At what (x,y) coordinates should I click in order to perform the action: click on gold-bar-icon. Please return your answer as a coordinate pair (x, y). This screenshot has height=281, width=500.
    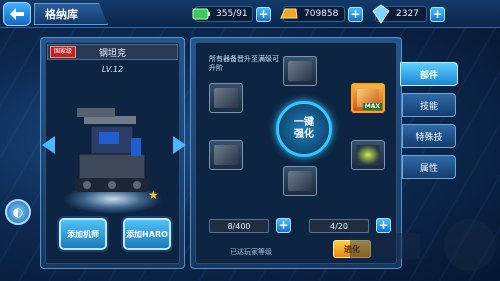
    Looking at the image, I should click on (289, 13).